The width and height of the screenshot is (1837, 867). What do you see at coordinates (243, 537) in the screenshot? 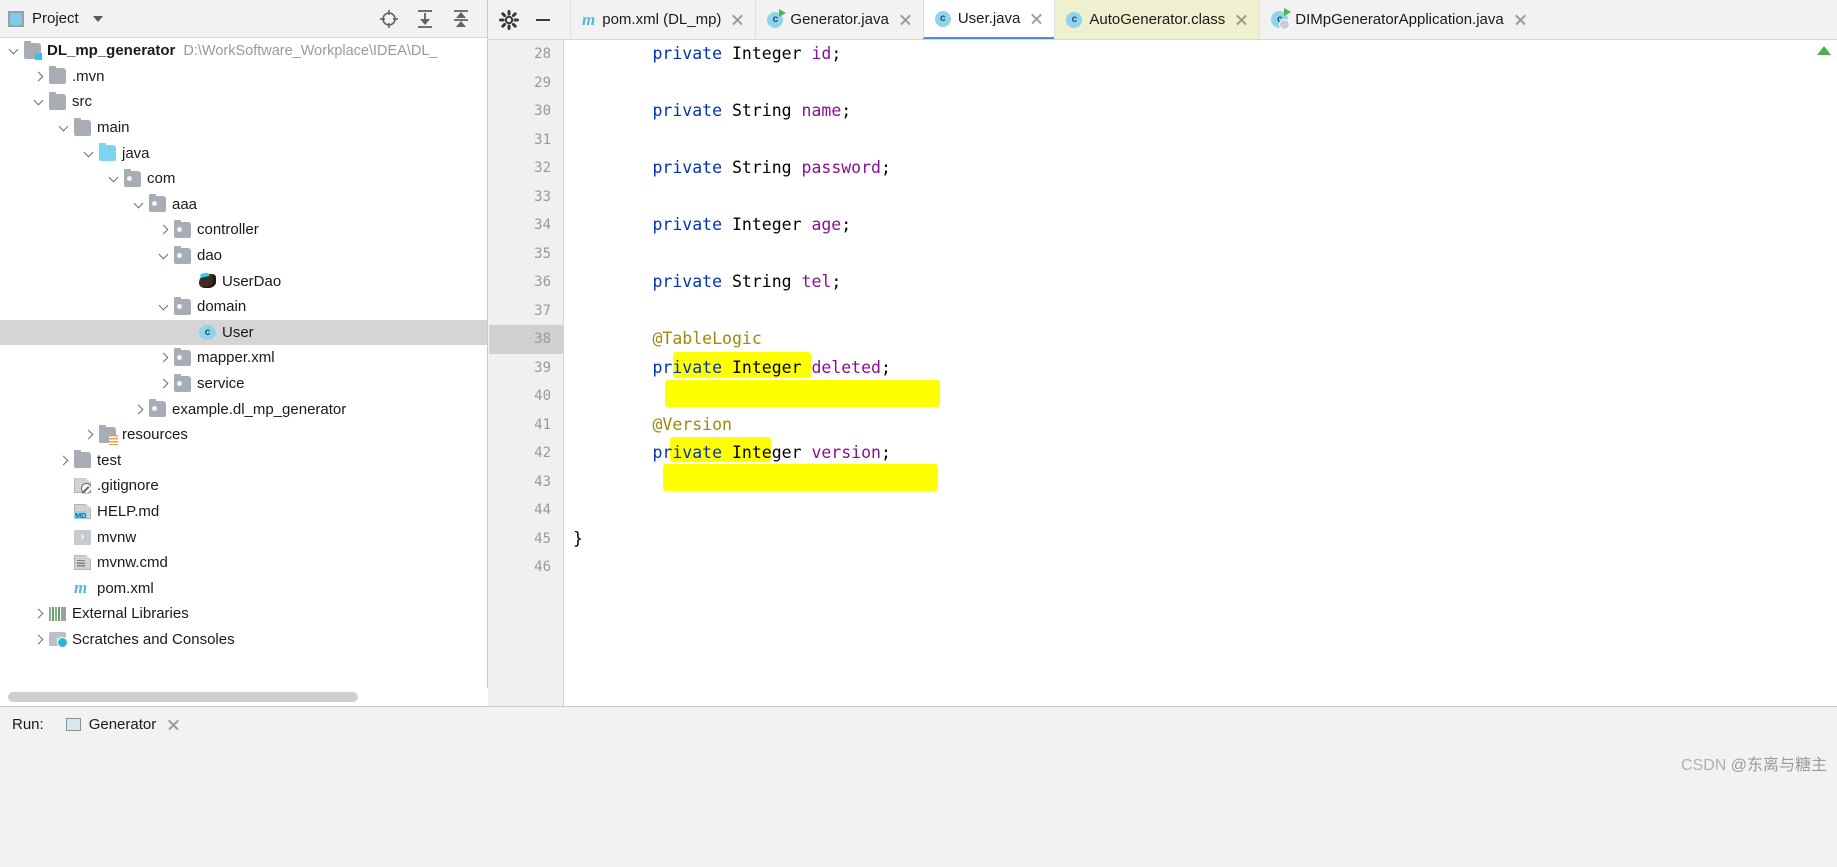
I see `tree-row-mvnw: › mvnw` at bounding box center [243, 537].